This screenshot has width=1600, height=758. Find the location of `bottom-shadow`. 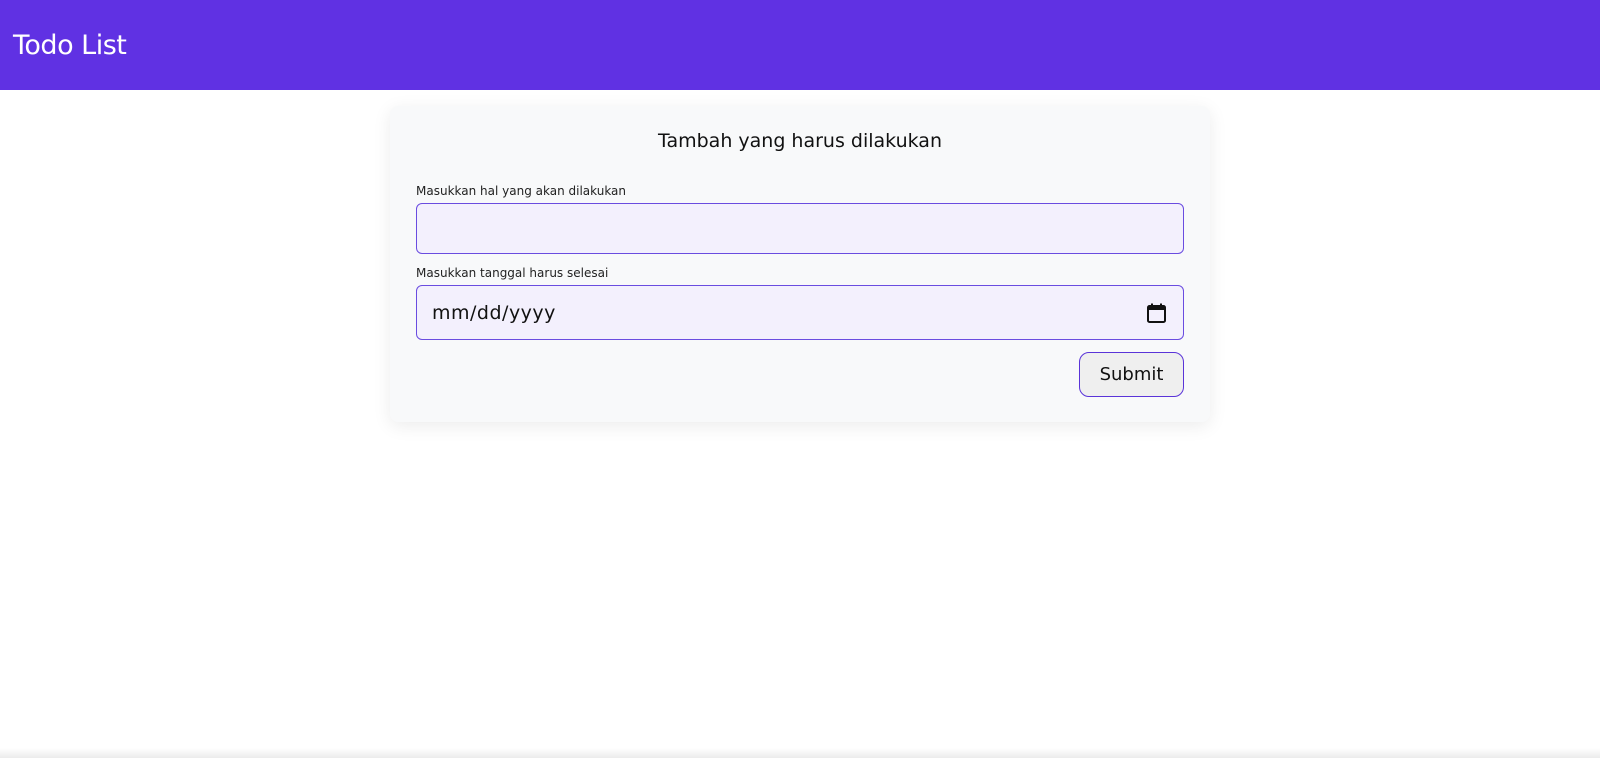

bottom-shadow is located at coordinates (800, 753).